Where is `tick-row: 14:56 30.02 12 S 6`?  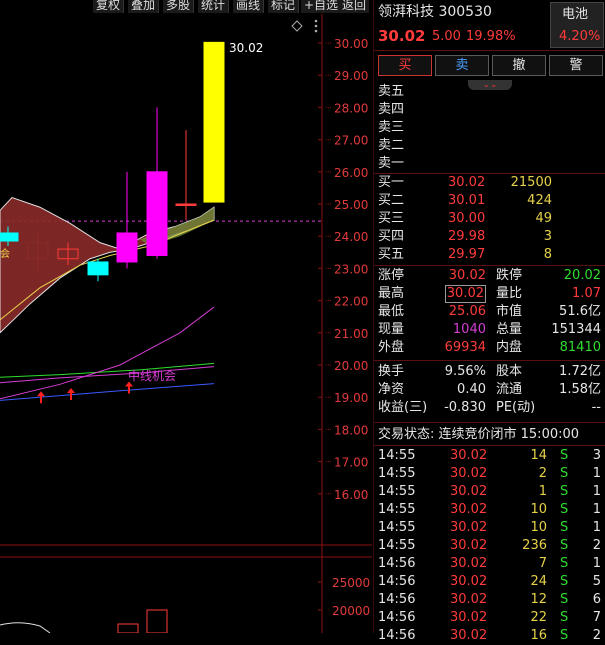
tick-row: 14:56 30.02 12 S 6 is located at coordinates (489, 600).